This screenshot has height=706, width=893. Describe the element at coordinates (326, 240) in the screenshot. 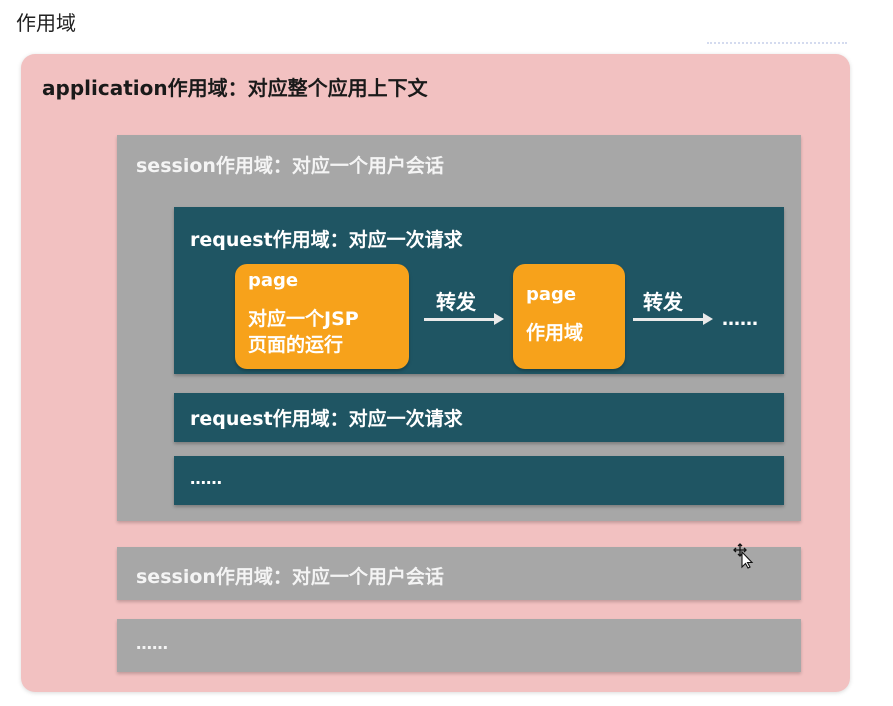

I see `request-scope-title: request作用域：对应一次请求` at that location.